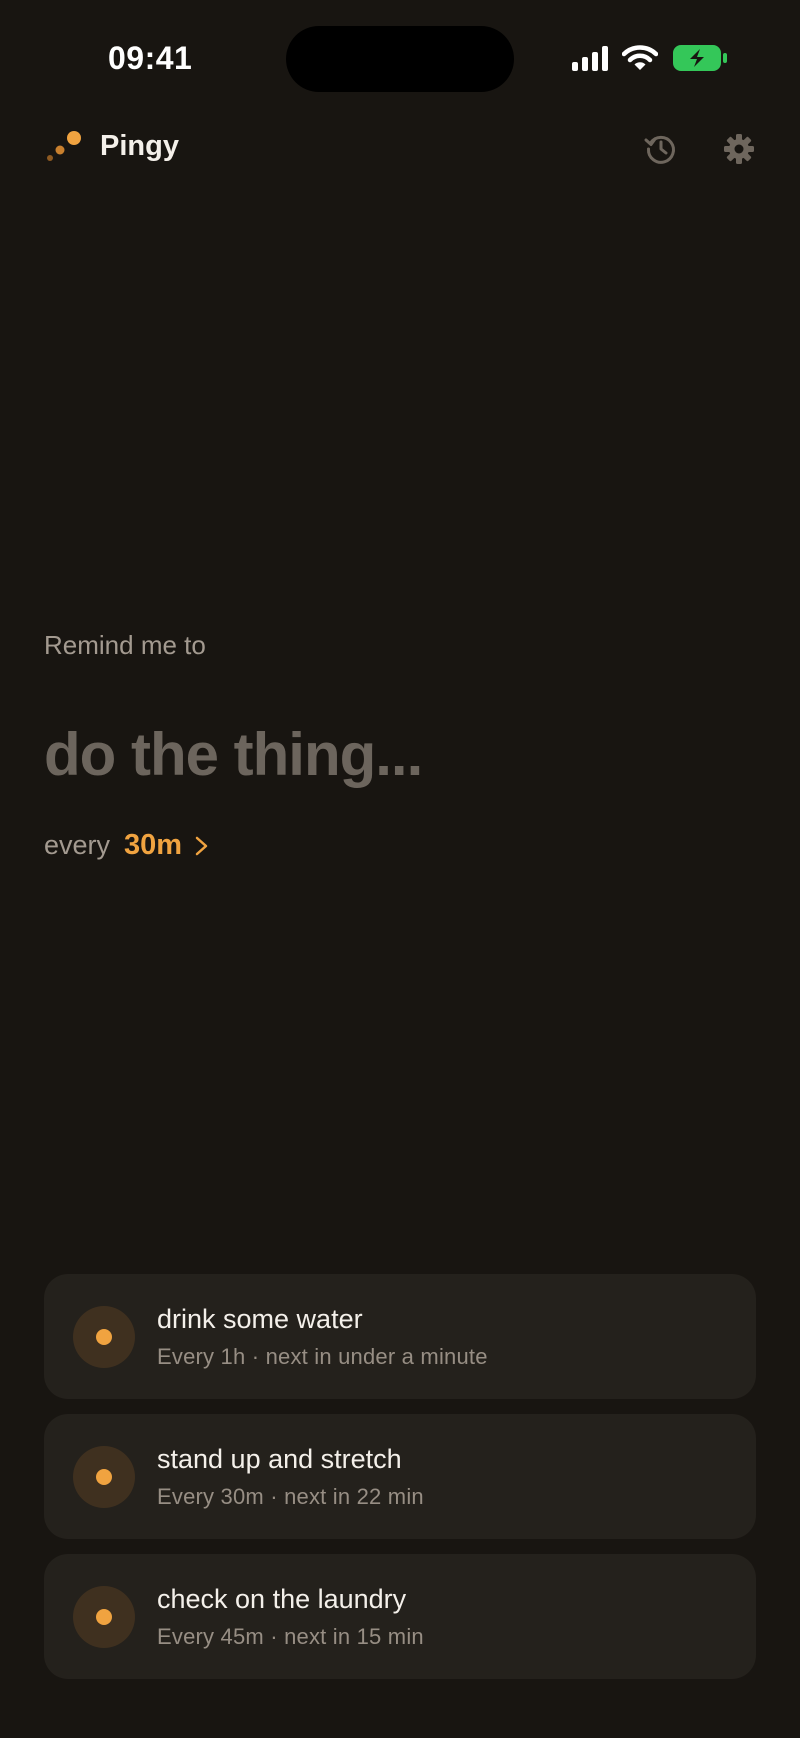 The height and width of the screenshot is (1738, 800). I want to click on app-title: Pingy, so click(139, 146).